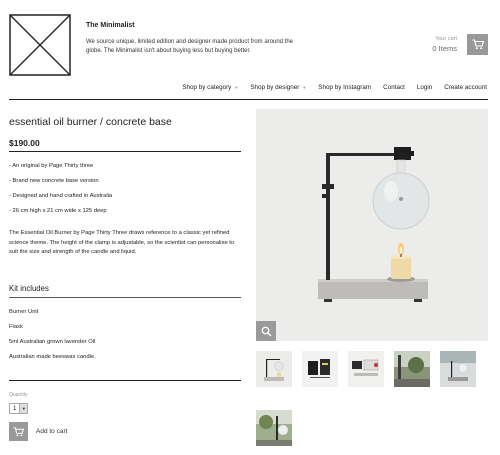 Image resolution: width=500 pixels, height=455 pixels. Describe the element at coordinates (52, 342) in the screenshot. I see `list-item: 5ml Australian grown lavender Oil` at that location.